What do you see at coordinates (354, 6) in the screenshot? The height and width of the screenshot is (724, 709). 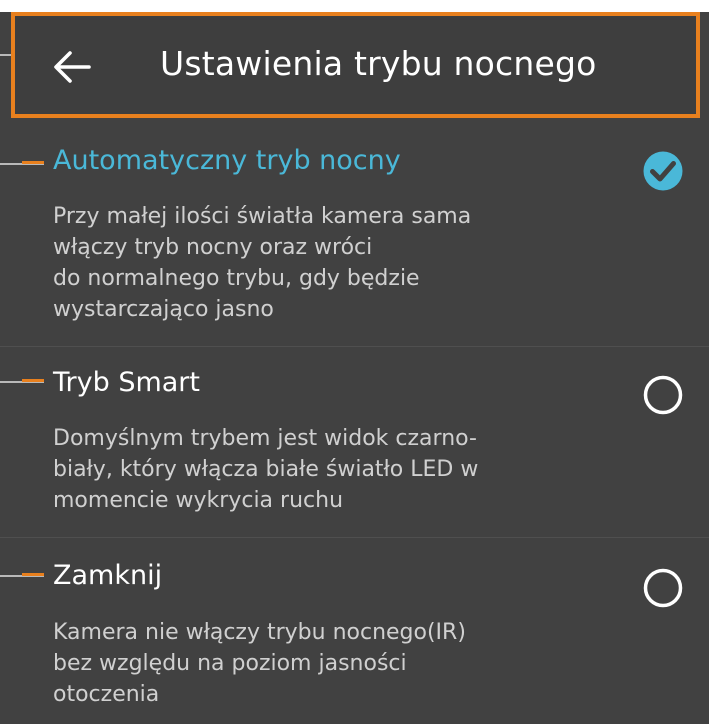 I see `top-strip` at bounding box center [354, 6].